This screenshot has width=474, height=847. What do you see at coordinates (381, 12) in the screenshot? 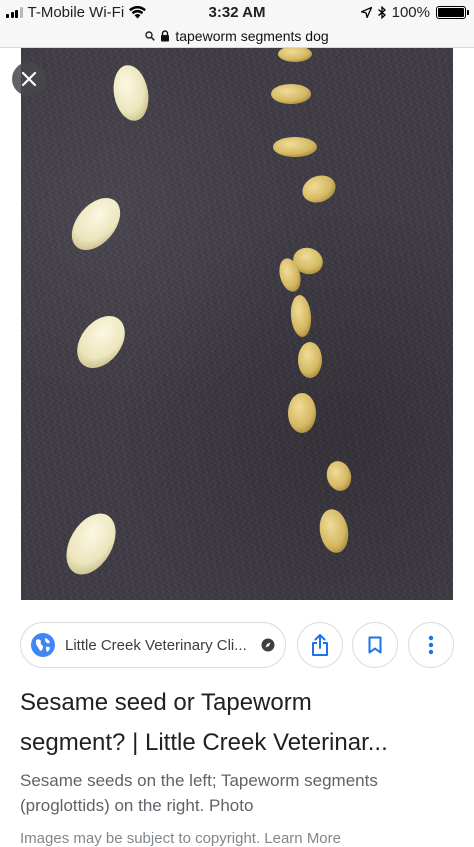
I see `bluetooth-icon` at bounding box center [381, 12].